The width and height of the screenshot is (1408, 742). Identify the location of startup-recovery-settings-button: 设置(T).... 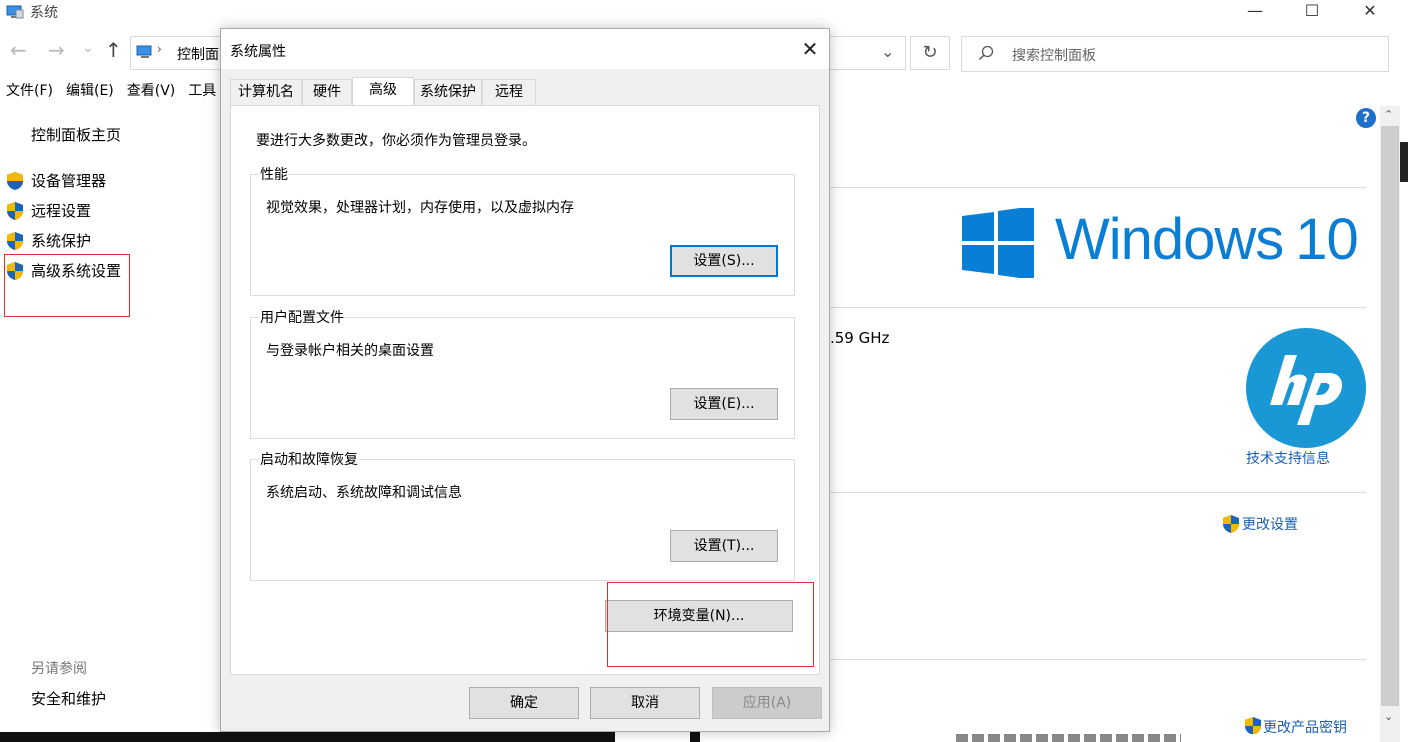
(724, 546).